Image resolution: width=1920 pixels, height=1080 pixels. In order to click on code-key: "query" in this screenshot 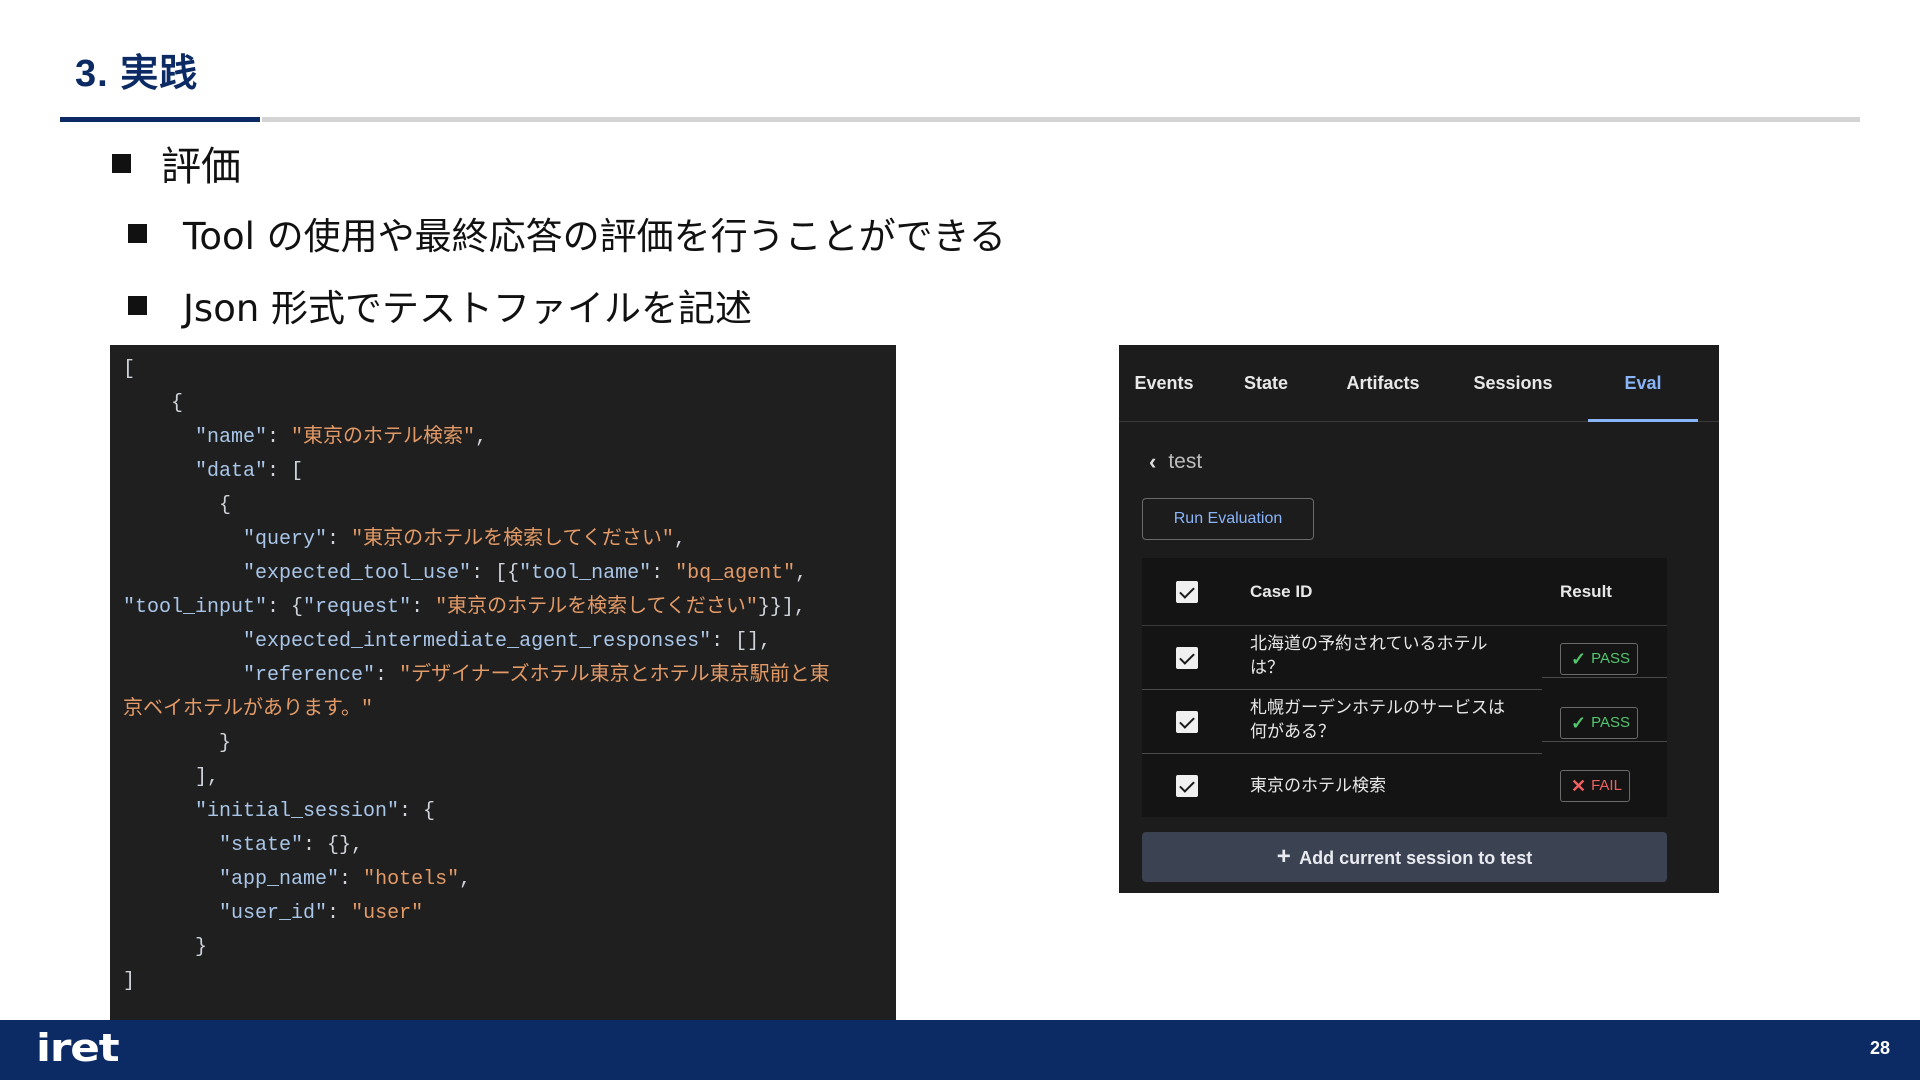, I will do `click(225, 539)`.